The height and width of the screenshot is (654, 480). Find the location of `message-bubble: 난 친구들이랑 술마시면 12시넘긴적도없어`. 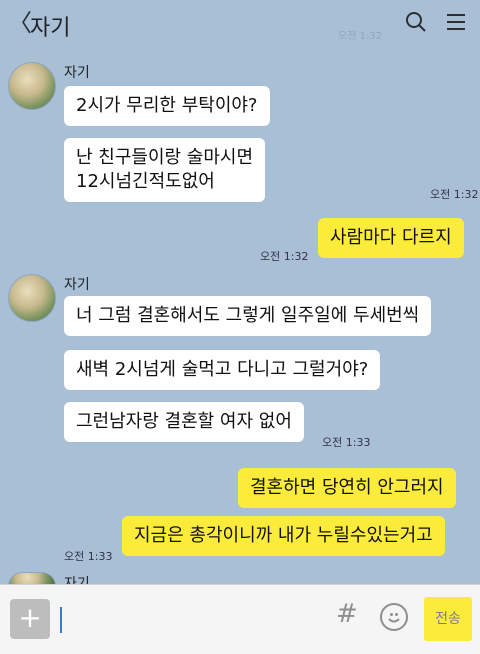

message-bubble: 난 친구들이랑 술마시면 12시넘긴적도없어 is located at coordinates (165, 170).